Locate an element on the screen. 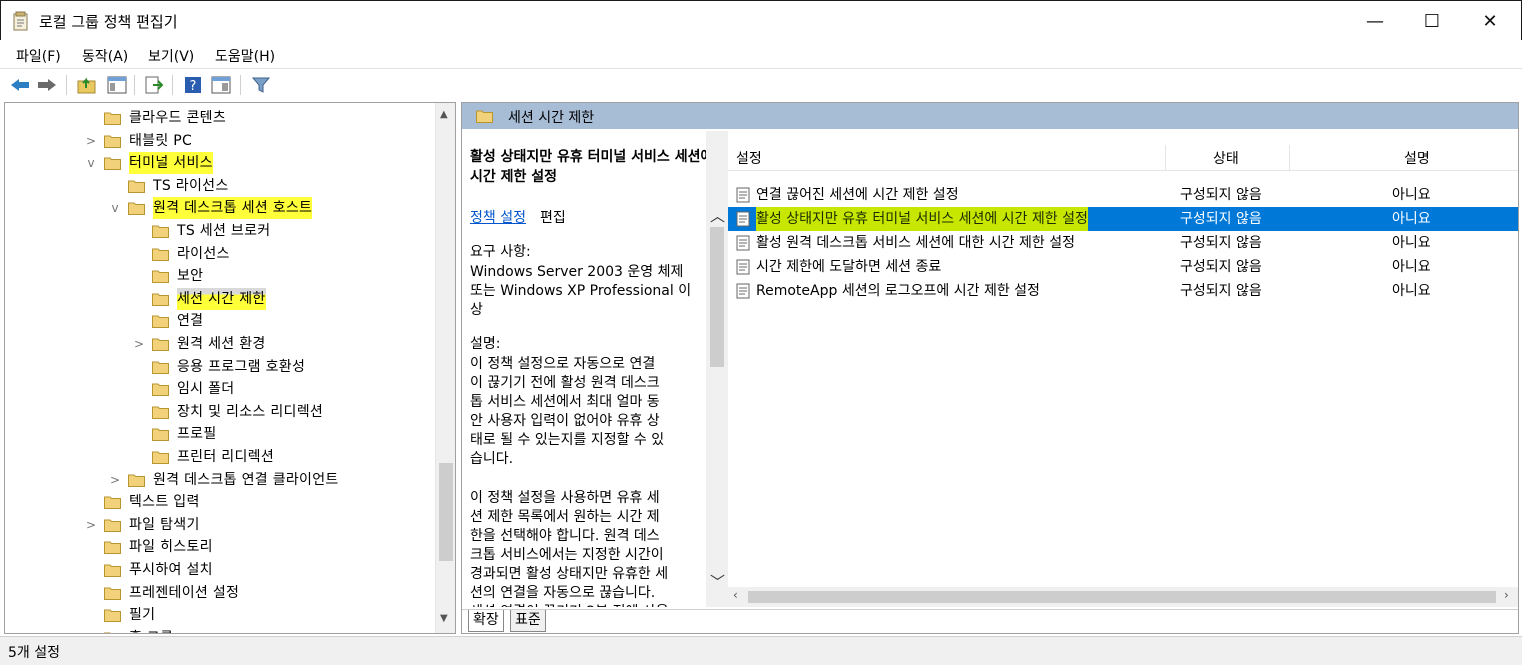 This screenshot has width=1522, height=665. tree-item: v 원격 데스크톱 세션 호스트 is located at coordinates (219, 208).